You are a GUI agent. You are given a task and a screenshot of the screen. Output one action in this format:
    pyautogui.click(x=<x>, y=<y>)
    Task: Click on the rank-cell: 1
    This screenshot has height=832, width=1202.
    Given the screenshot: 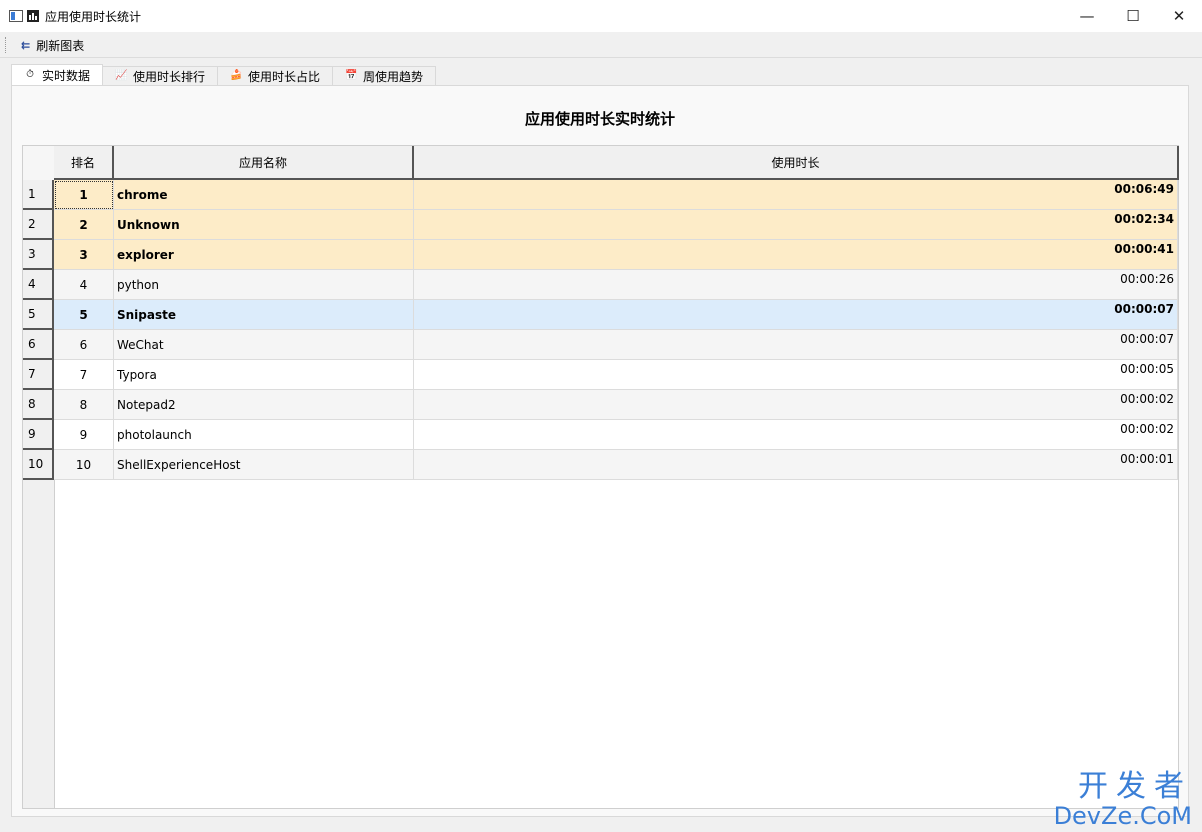 What is the action you would take?
    pyautogui.click(x=84, y=195)
    